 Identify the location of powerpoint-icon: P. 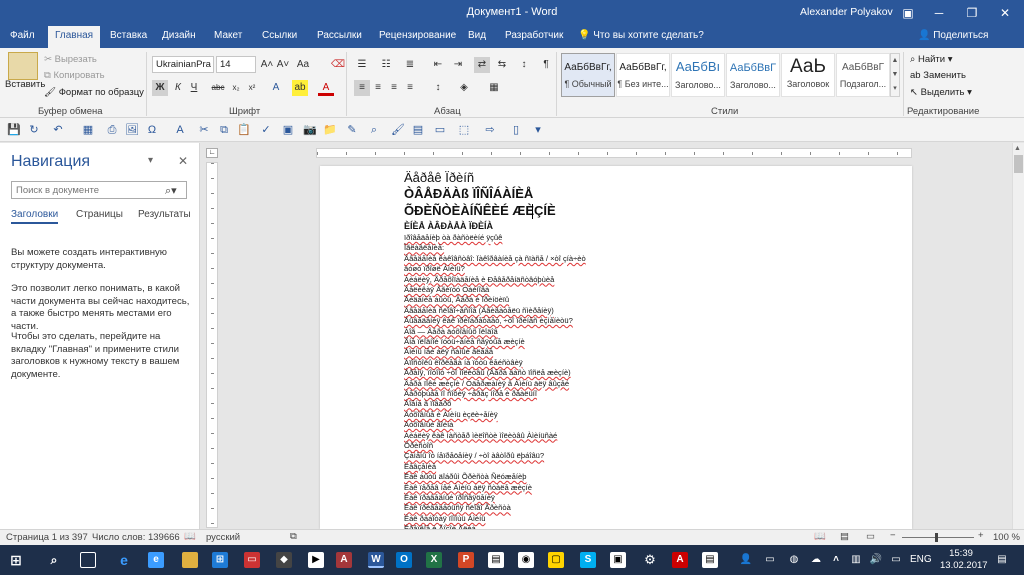
(466, 560).